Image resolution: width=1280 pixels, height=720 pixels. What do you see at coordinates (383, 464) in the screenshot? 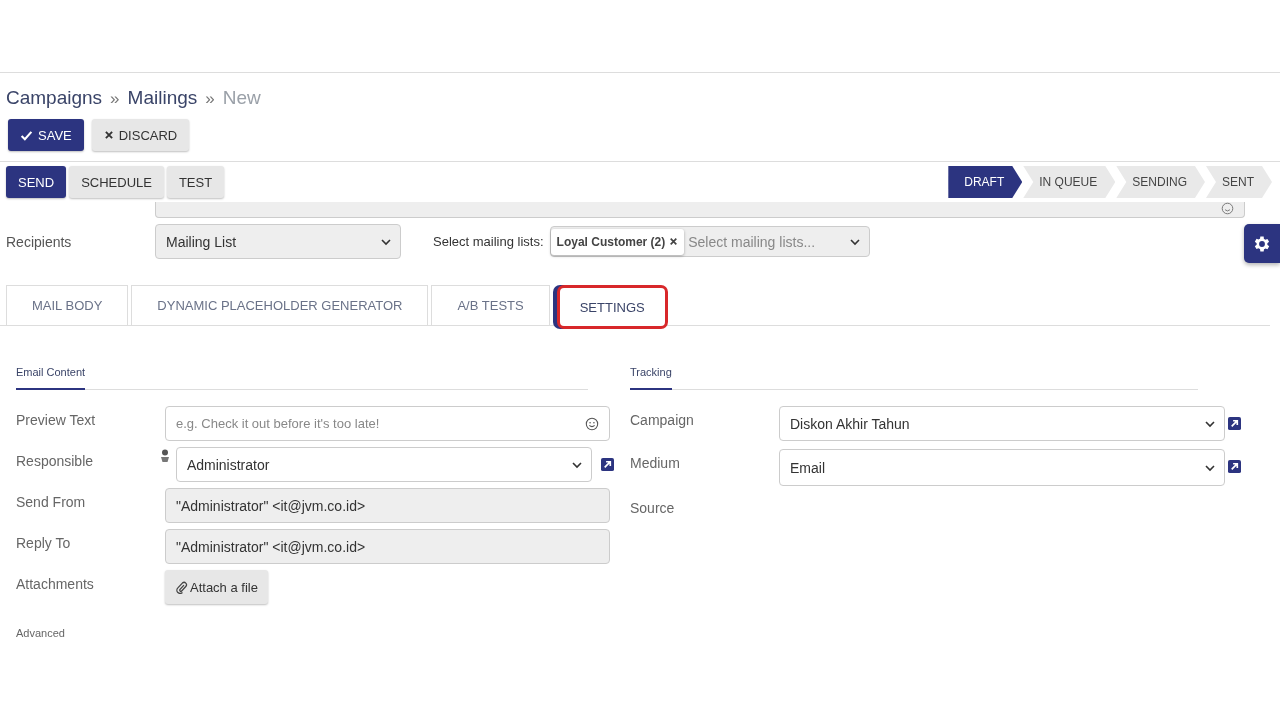
I see `responsible-select: Administrator` at bounding box center [383, 464].